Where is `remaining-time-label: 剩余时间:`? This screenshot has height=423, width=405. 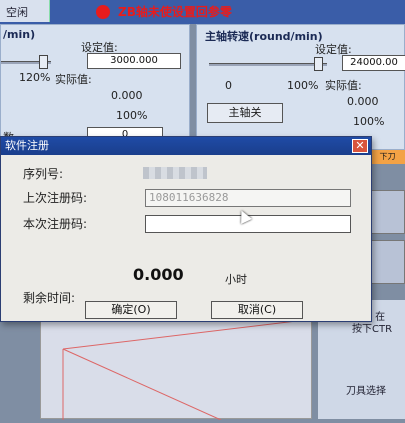 remaining-time-label: 剩余时间: is located at coordinates (49, 298).